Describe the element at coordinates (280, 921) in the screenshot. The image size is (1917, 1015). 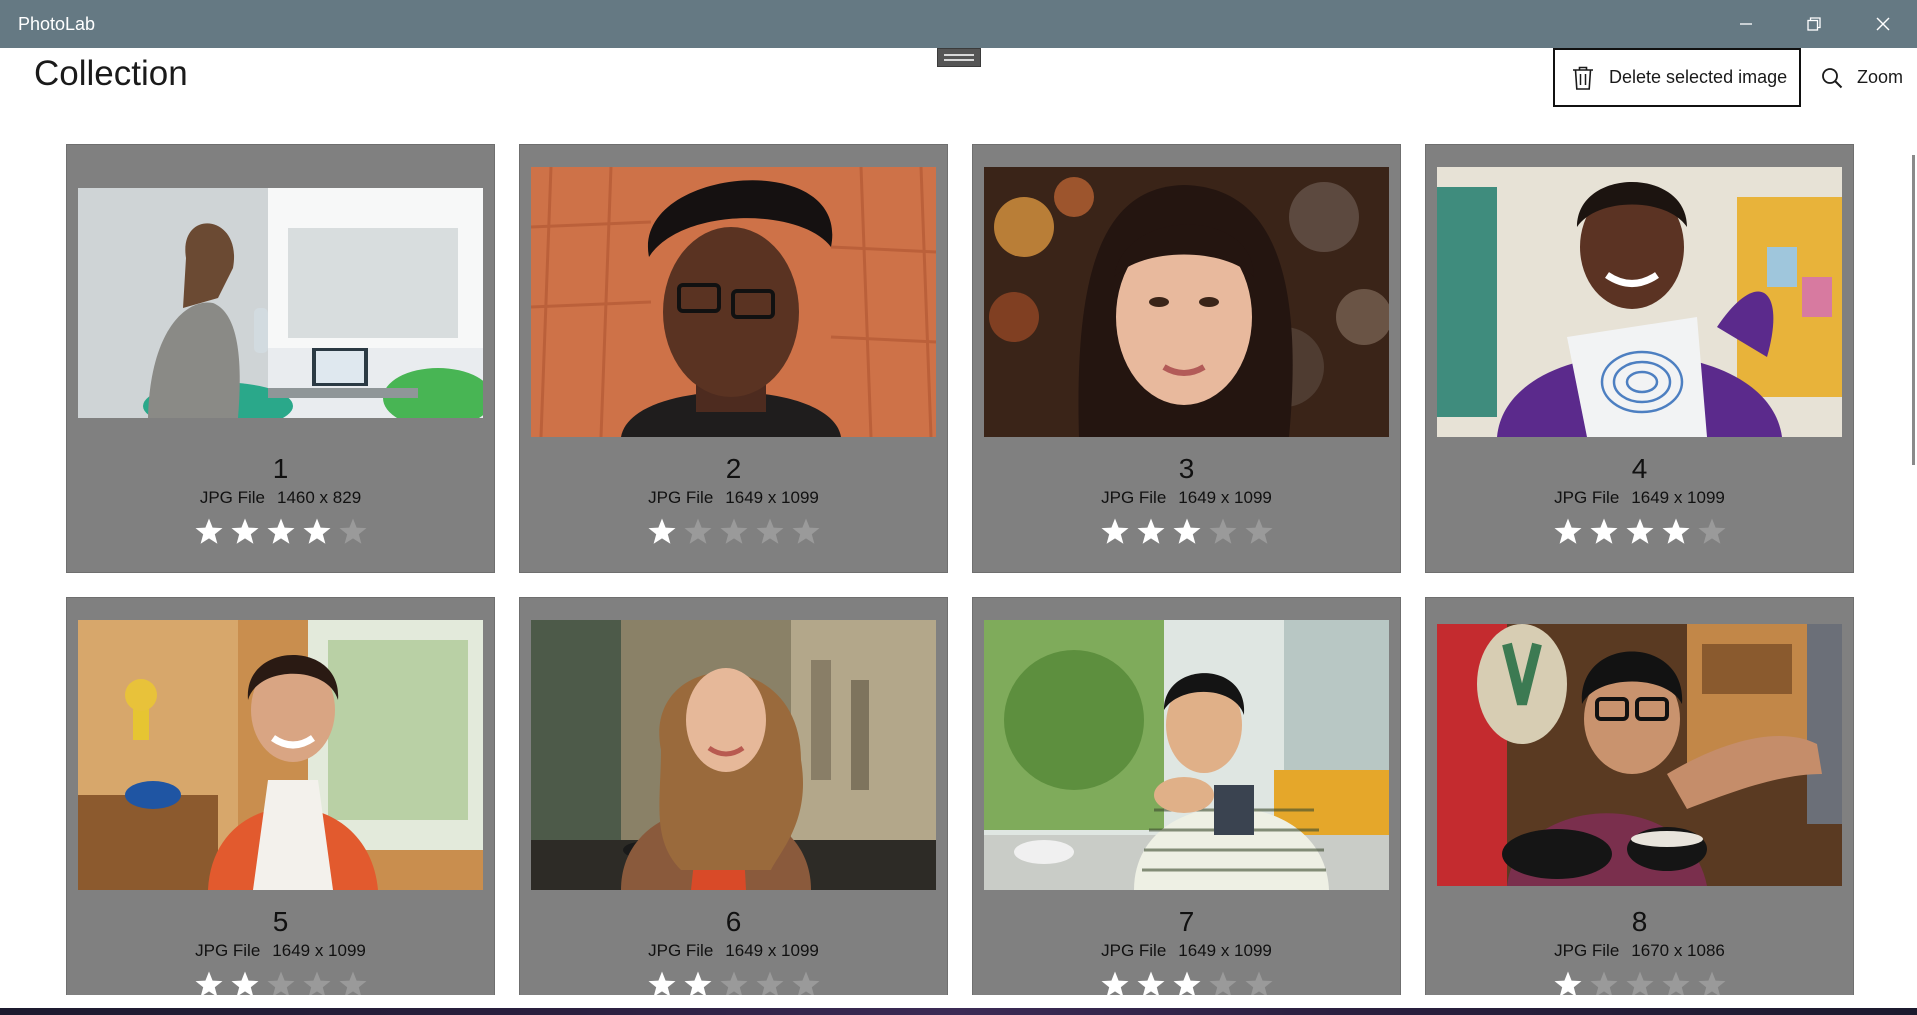
I see `photo-number: 5` at that location.